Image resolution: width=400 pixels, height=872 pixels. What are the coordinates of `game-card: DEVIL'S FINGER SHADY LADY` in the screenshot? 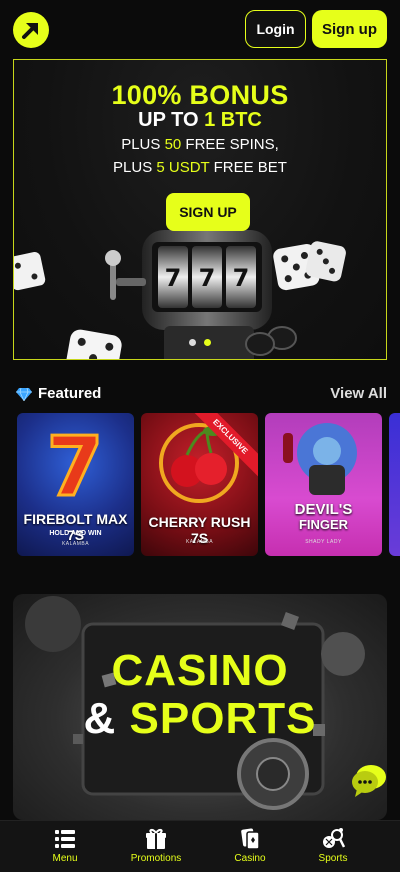 It's located at (323, 484).